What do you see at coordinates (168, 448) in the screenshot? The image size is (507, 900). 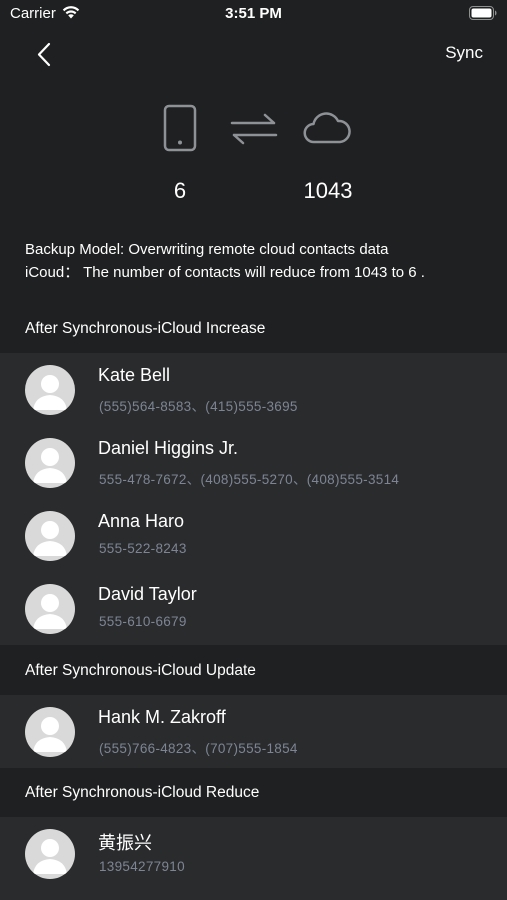 I see `contact-name: Daniel Higgins Jr.` at bounding box center [168, 448].